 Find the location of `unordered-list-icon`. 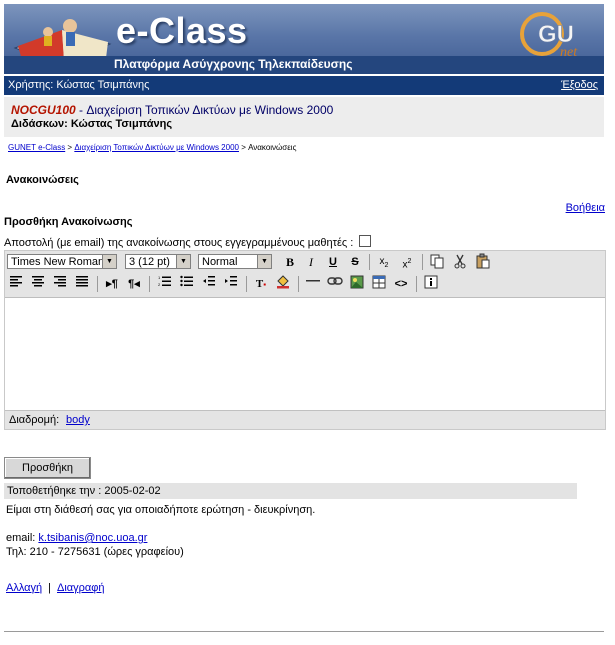

unordered-list-icon is located at coordinates (187, 284).